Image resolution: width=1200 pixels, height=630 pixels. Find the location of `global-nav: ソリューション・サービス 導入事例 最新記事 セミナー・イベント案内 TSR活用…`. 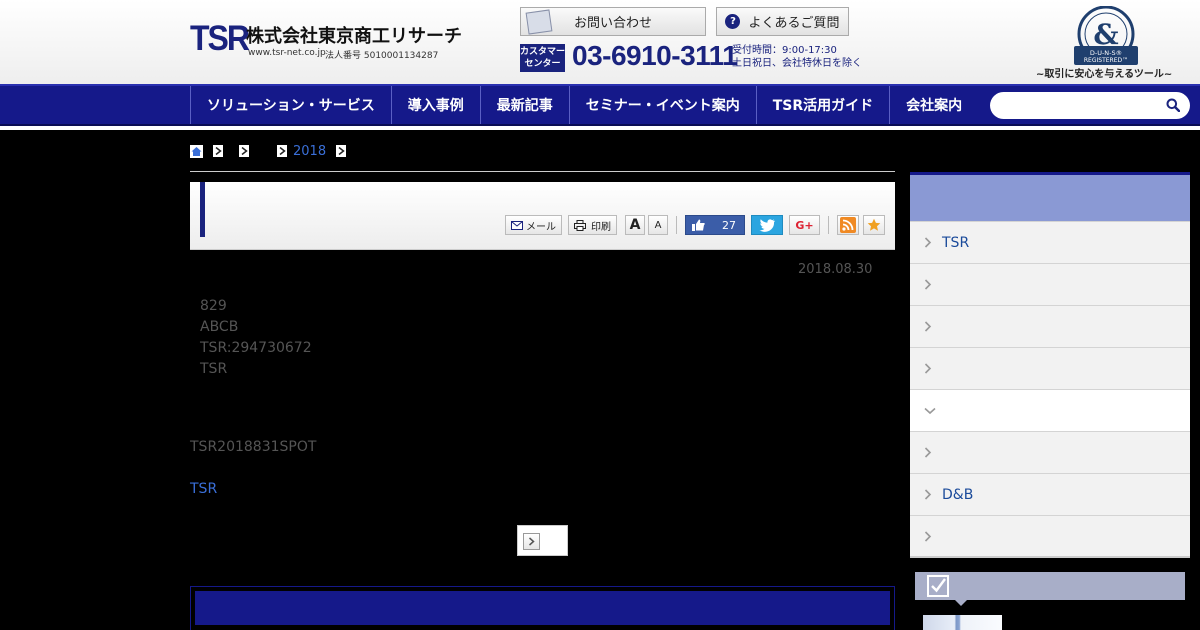

global-nav: ソリューション・サービス 導入事例 最新記事 セミナー・イベント案内 TSR活用… is located at coordinates (600, 105).